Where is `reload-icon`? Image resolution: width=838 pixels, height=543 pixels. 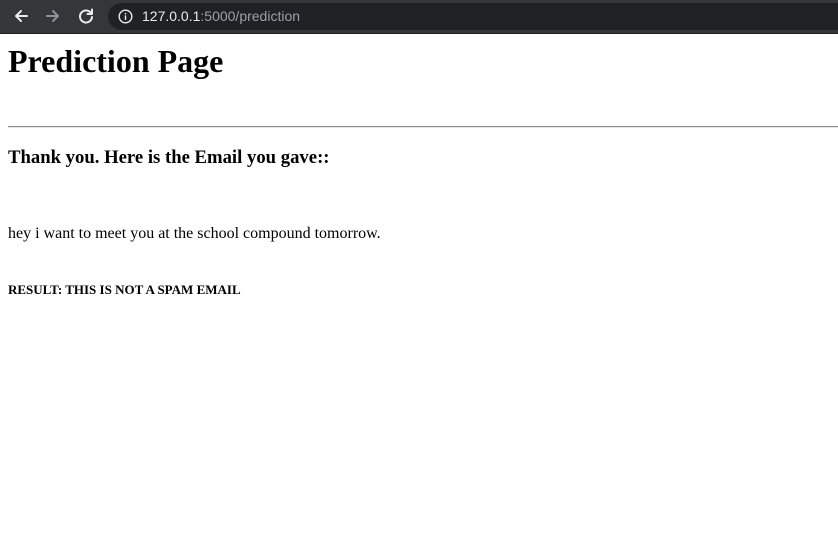 reload-icon is located at coordinates (86, 16).